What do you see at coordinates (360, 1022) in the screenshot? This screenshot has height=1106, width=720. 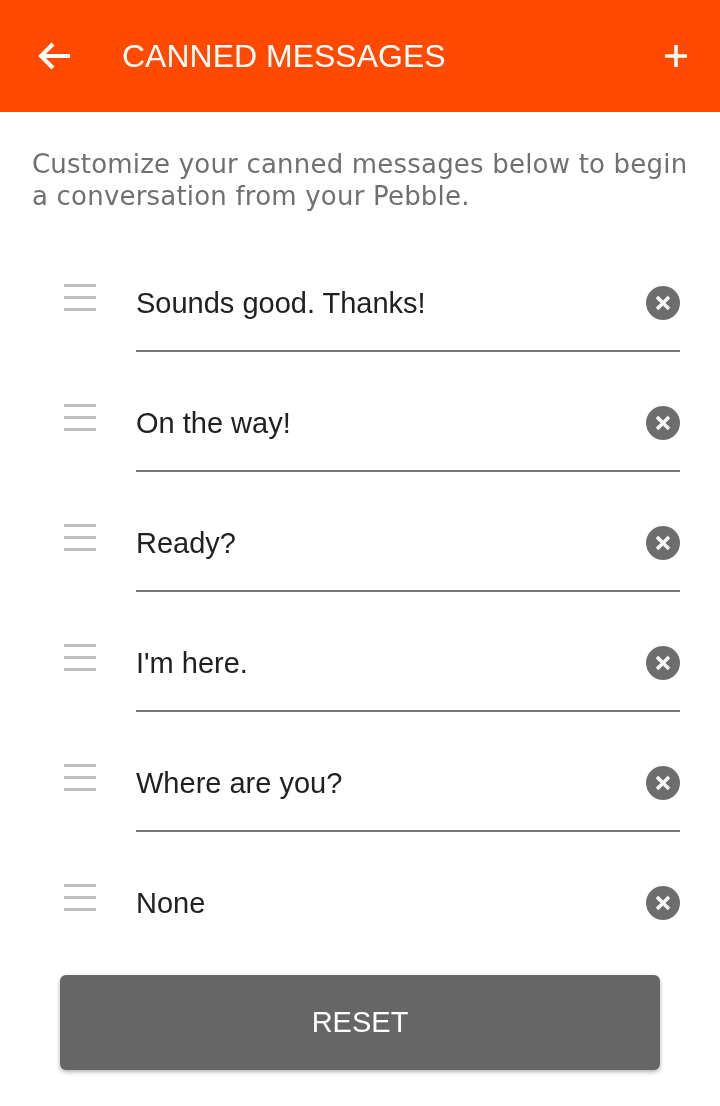 I see `reset-button: RESET` at bounding box center [360, 1022].